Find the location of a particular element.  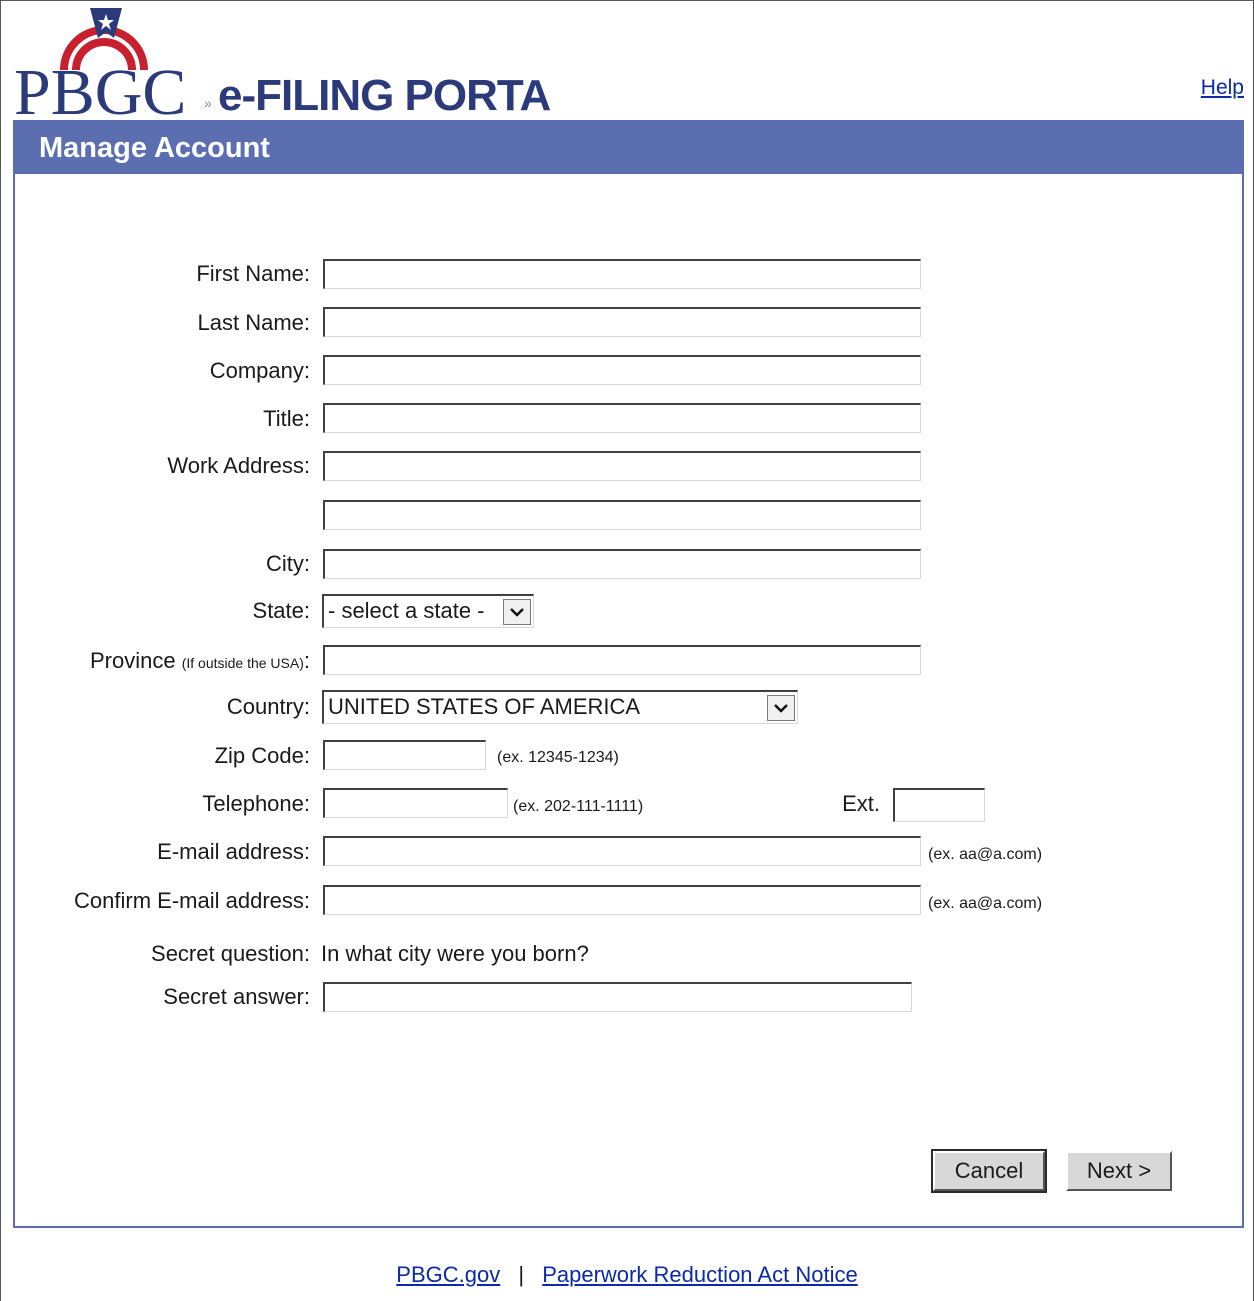

state-select: - select a state - is located at coordinates (428, 611).